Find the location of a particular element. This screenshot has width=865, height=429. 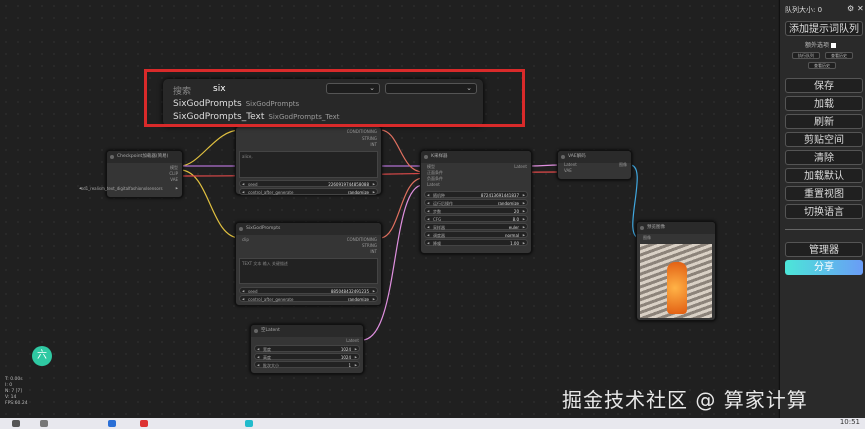

queue-size: 队列大小: 0 is located at coordinates (804, 10).